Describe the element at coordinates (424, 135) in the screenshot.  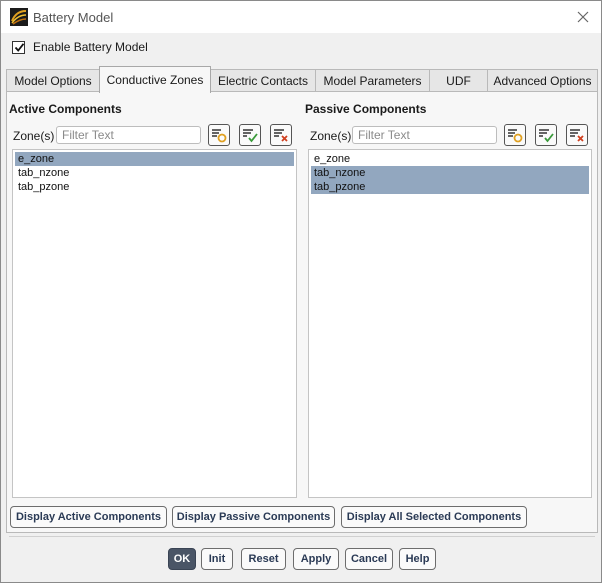
I see `passive-filter-input: Filter Text` at that location.